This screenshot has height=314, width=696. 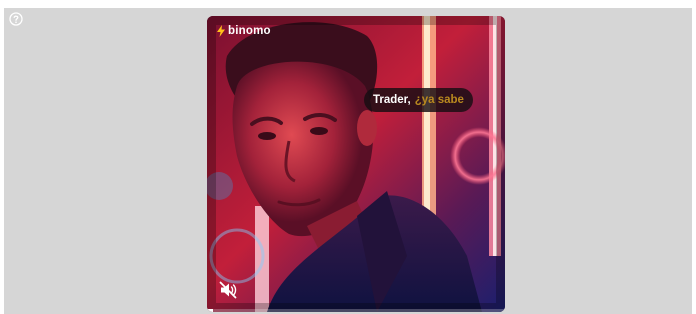 I want to click on brand-name: binomo, so click(x=249, y=31).